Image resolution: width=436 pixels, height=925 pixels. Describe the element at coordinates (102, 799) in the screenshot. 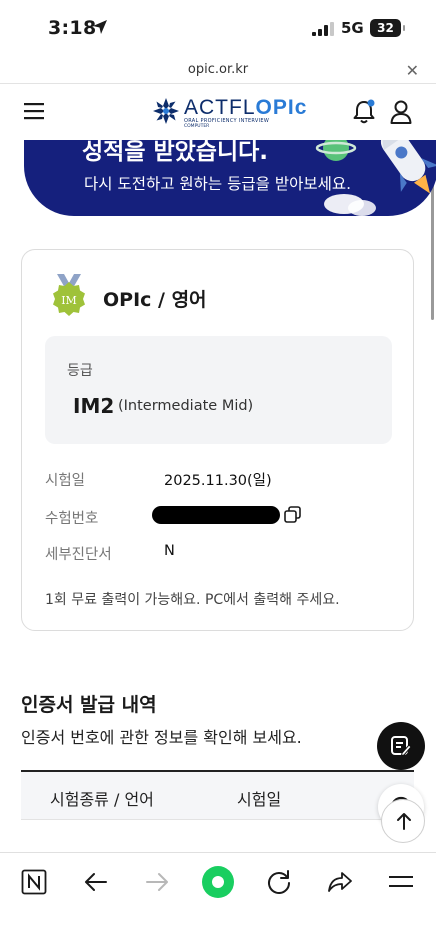

I see `column-test-type: 시험종류 / 언어` at that location.